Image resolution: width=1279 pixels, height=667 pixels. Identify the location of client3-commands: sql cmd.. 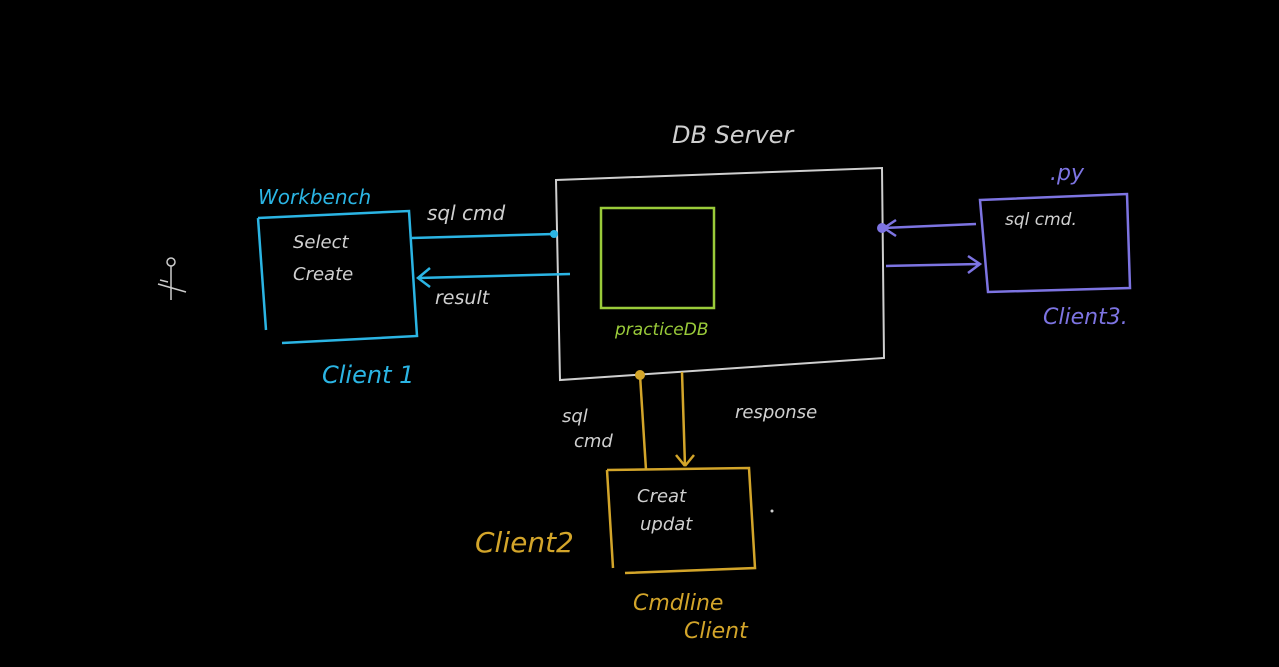
(1041, 220).